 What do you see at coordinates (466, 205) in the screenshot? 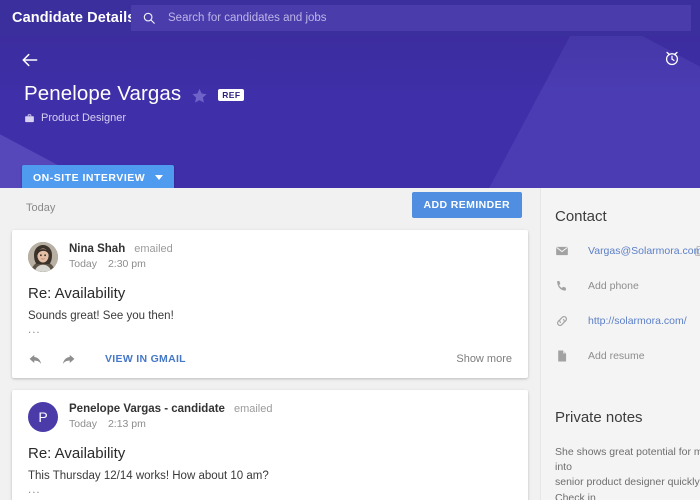
I see `add-reminder-button: ADD REMINDER` at bounding box center [466, 205].